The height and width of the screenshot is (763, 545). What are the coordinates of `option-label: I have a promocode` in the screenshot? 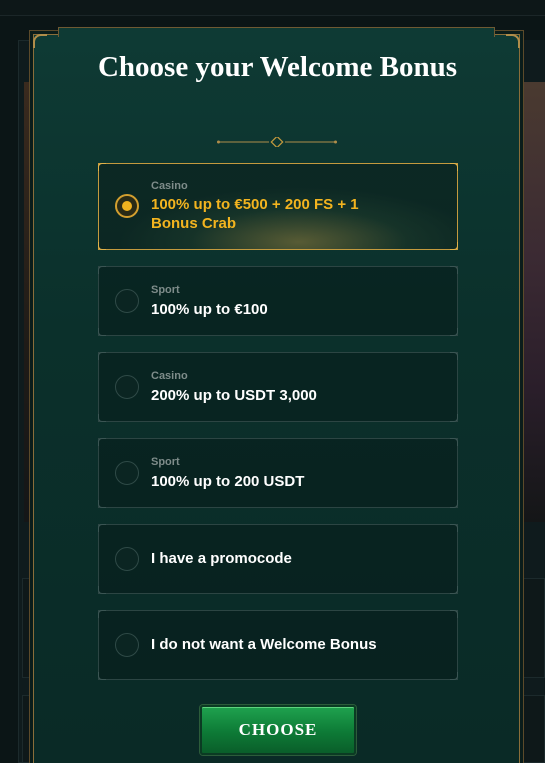 It's located at (221, 558).